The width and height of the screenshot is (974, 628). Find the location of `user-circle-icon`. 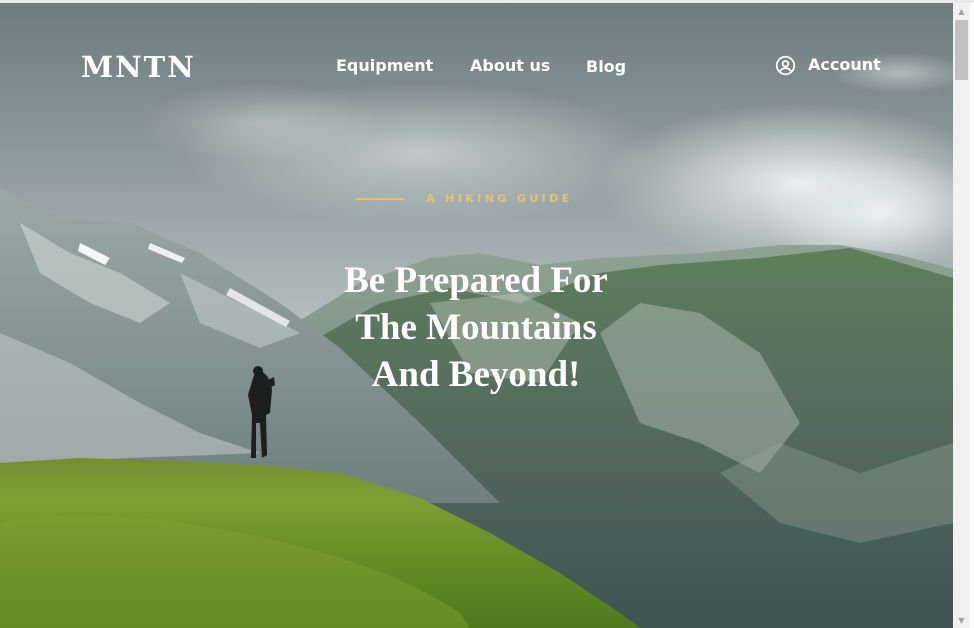

user-circle-icon is located at coordinates (785, 65).